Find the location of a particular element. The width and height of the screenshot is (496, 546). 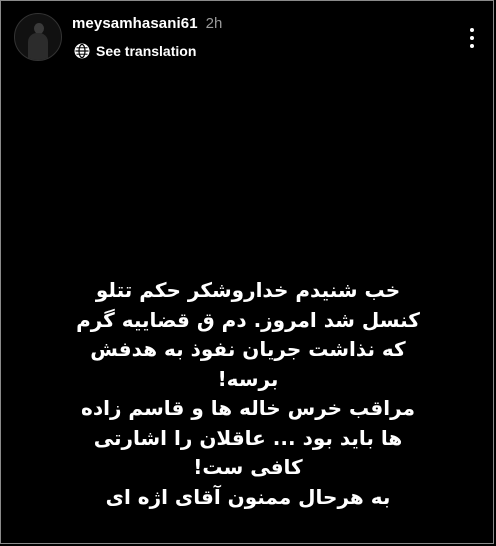

story-line: برسه! is located at coordinates (248, 378).